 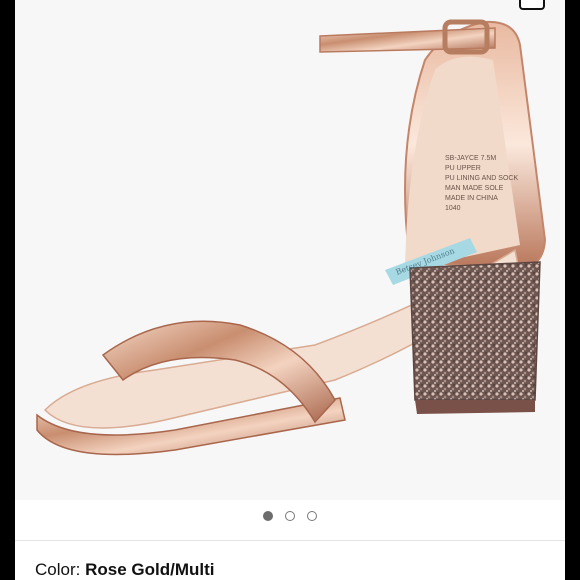 I want to click on svg-text: PU LINING AND SOCK, so click(x=481, y=178).